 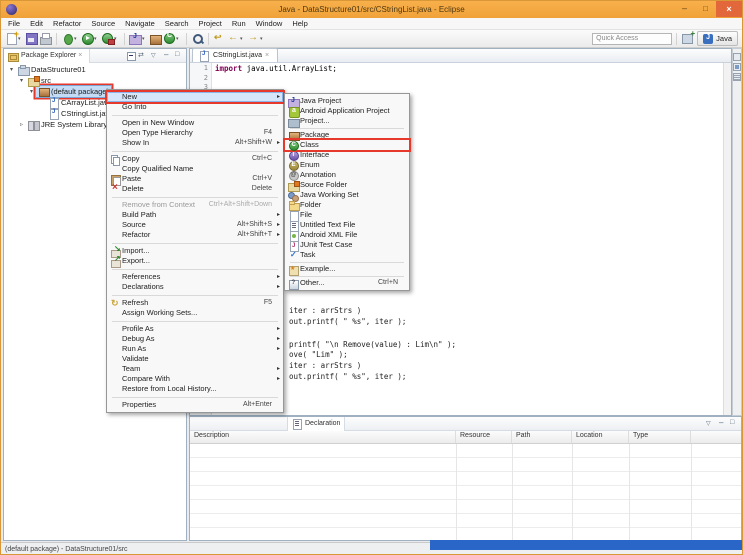 I want to click on run-icon, so click(x=90, y=38).